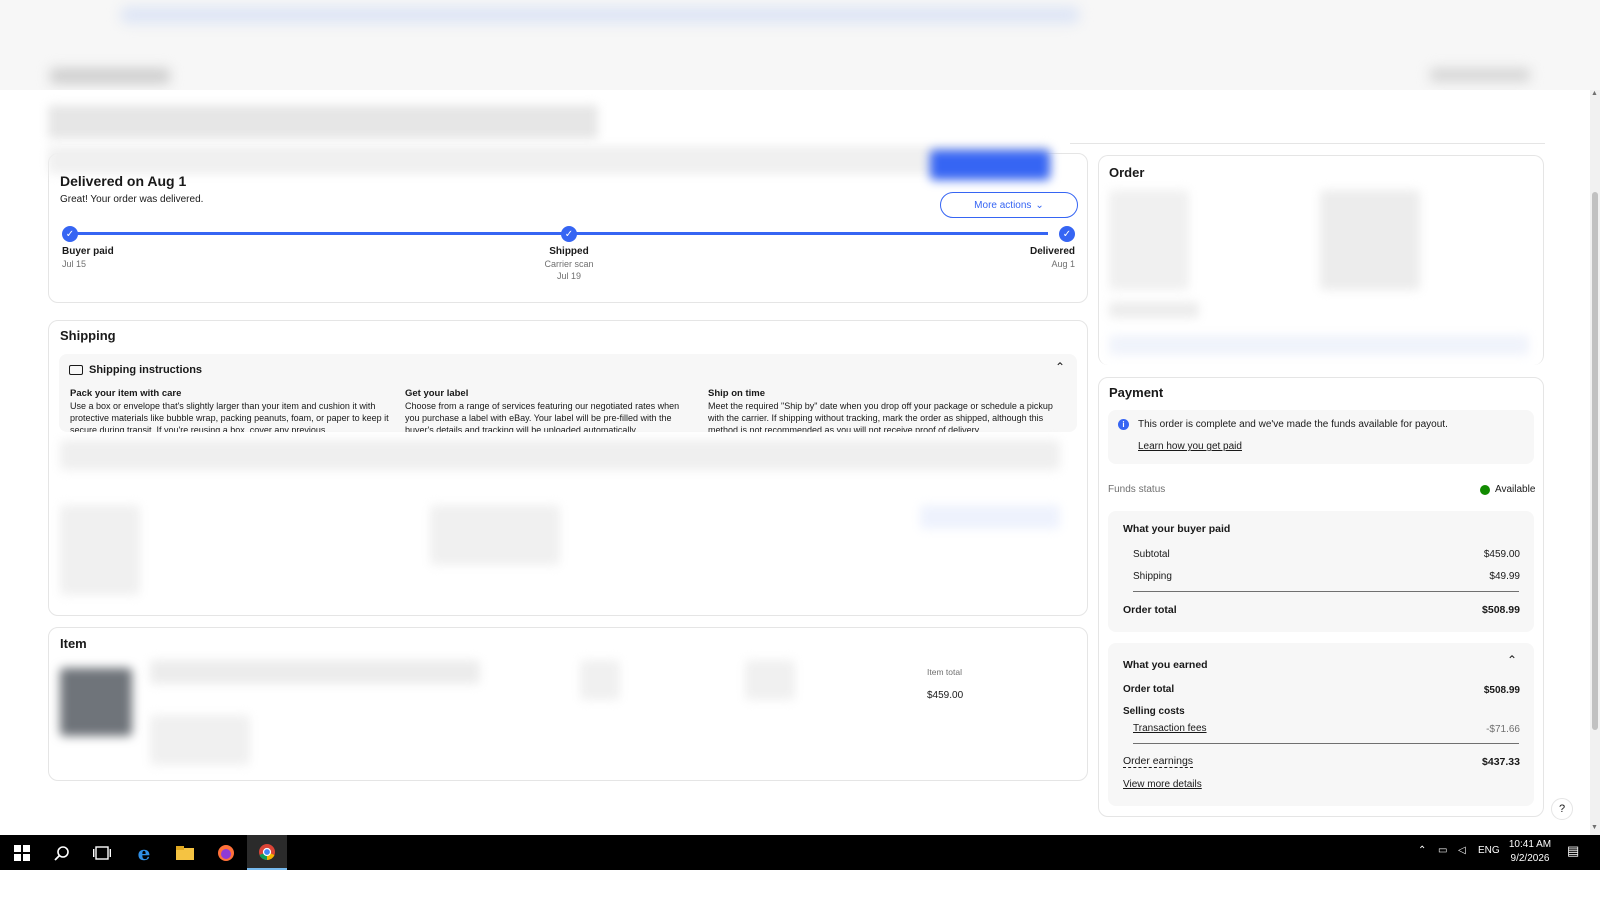  What do you see at coordinates (123, 181) in the screenshot?
I see `status-title: Delivered on Aug 1` at bounding box center [123, 181].